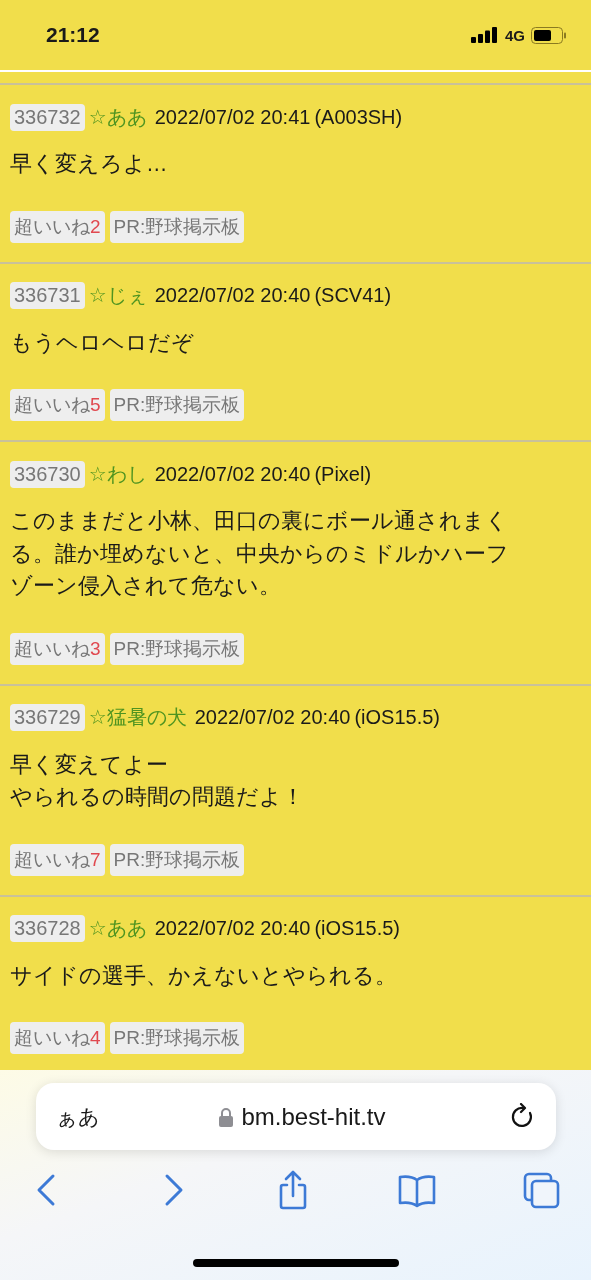 This screenshot has width=591, height=1280. What do you see at coordinates (313, 1116) in the screenshot?
I see `url-text: bm.best-hit.tv` at bounding box center [313, 1116].